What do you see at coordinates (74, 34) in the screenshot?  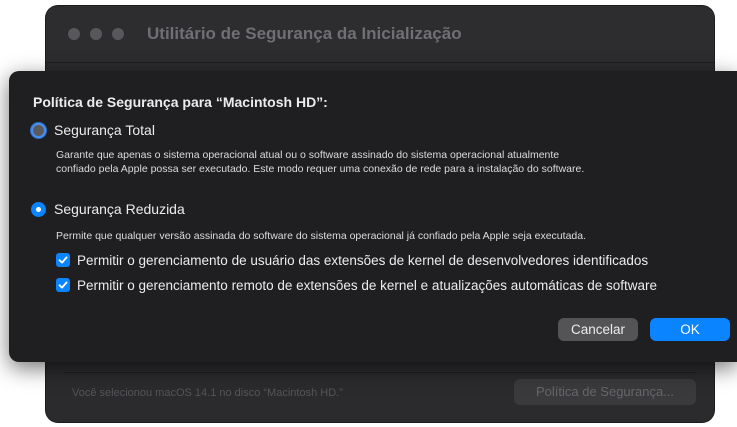 I see `close-icon` at bounding box center [74, 34].